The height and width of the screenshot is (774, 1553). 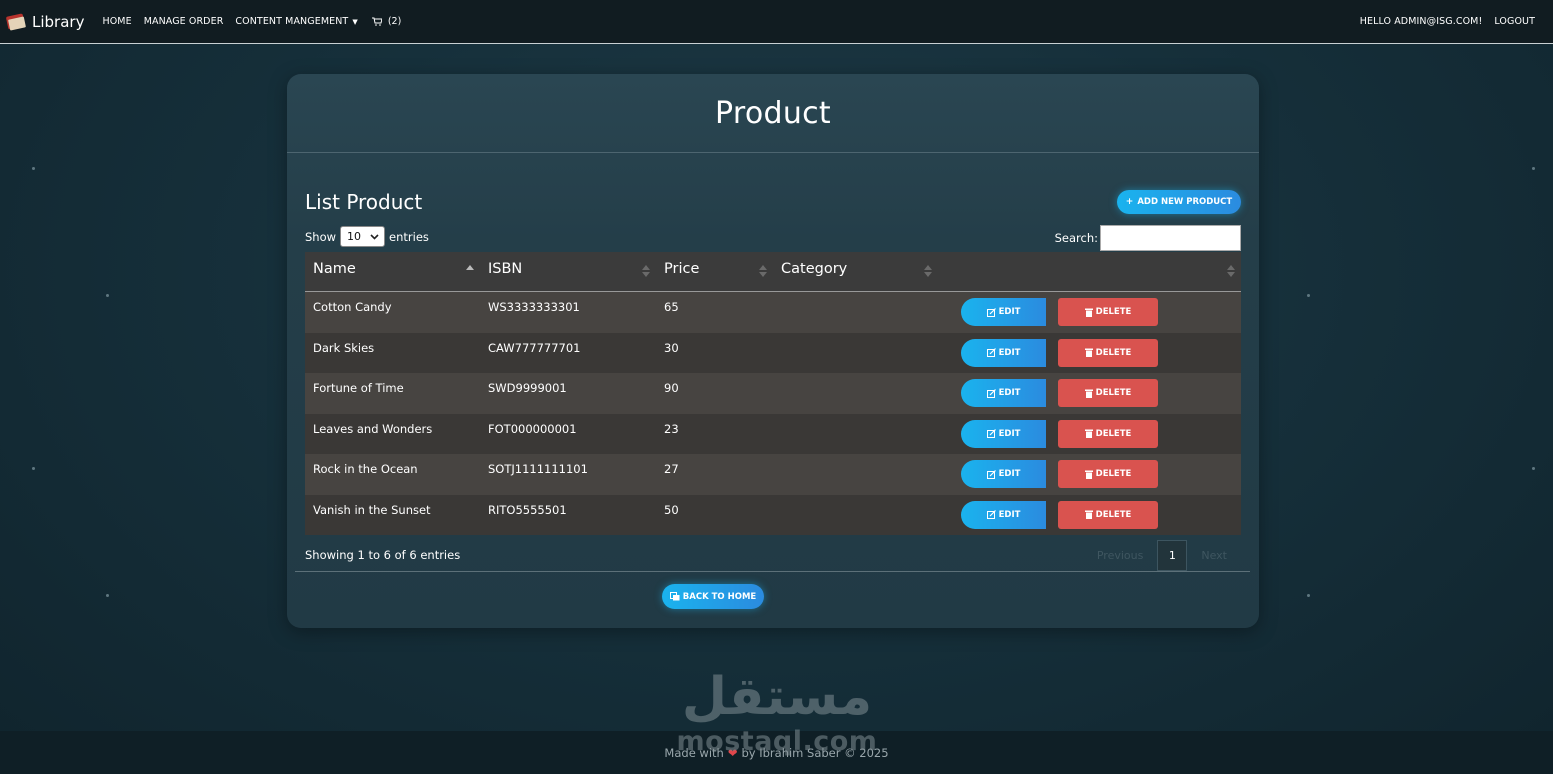 What do you see at coordinates (534, 307) in the screenshot?
I see `cell-isbn: WS3333333301` at bounding box center [534, 307].